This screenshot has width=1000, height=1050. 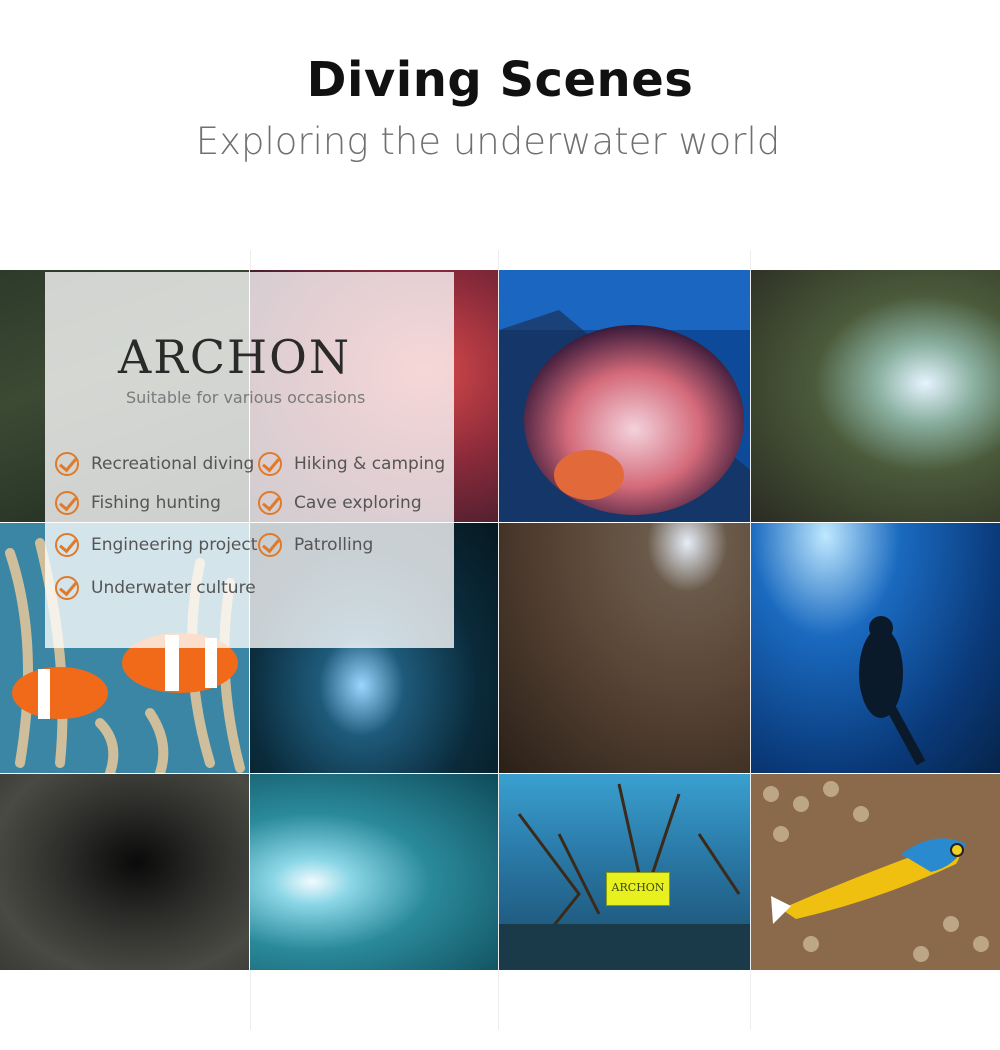 What do you see at coordinates (488, 141) in the screenshot?
I see `page-subtitle: Exploring the underwater world` at bounding box center [488, 141].